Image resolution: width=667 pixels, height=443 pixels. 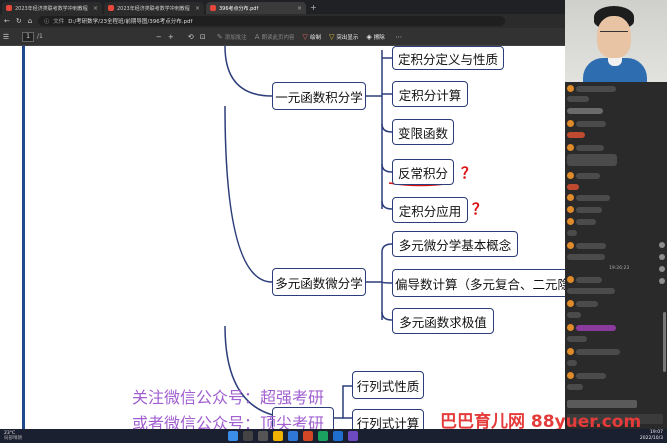 I want to click on clock-date: 2022/10/3, so click(x=651, y=438).